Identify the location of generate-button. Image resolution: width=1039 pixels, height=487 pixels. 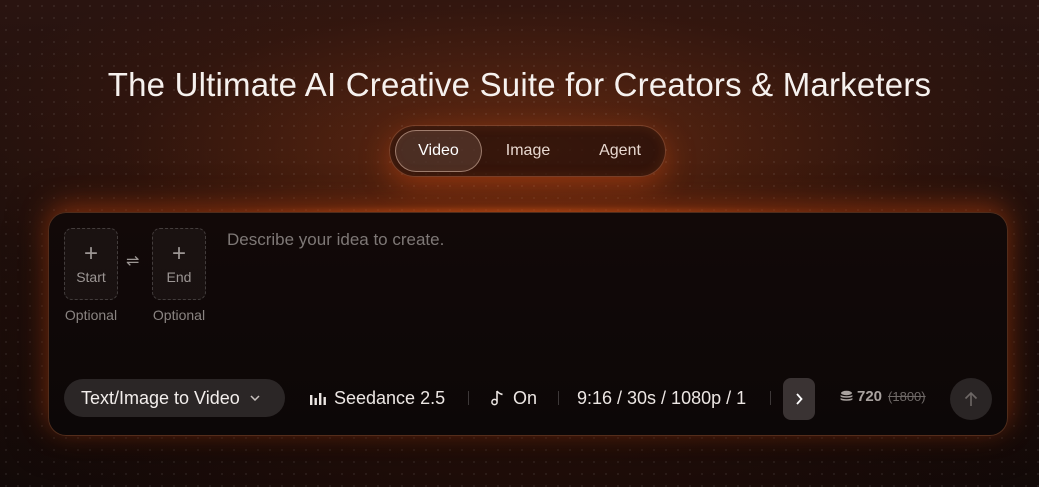
(971, 399).